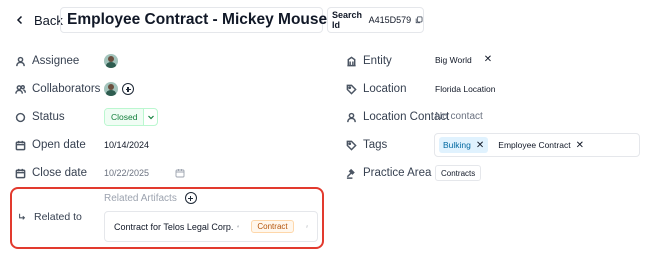  What do you see at coordinates (419, 20) in the screenshot?
I see `copy-icon` at bounding box center [419, 20].